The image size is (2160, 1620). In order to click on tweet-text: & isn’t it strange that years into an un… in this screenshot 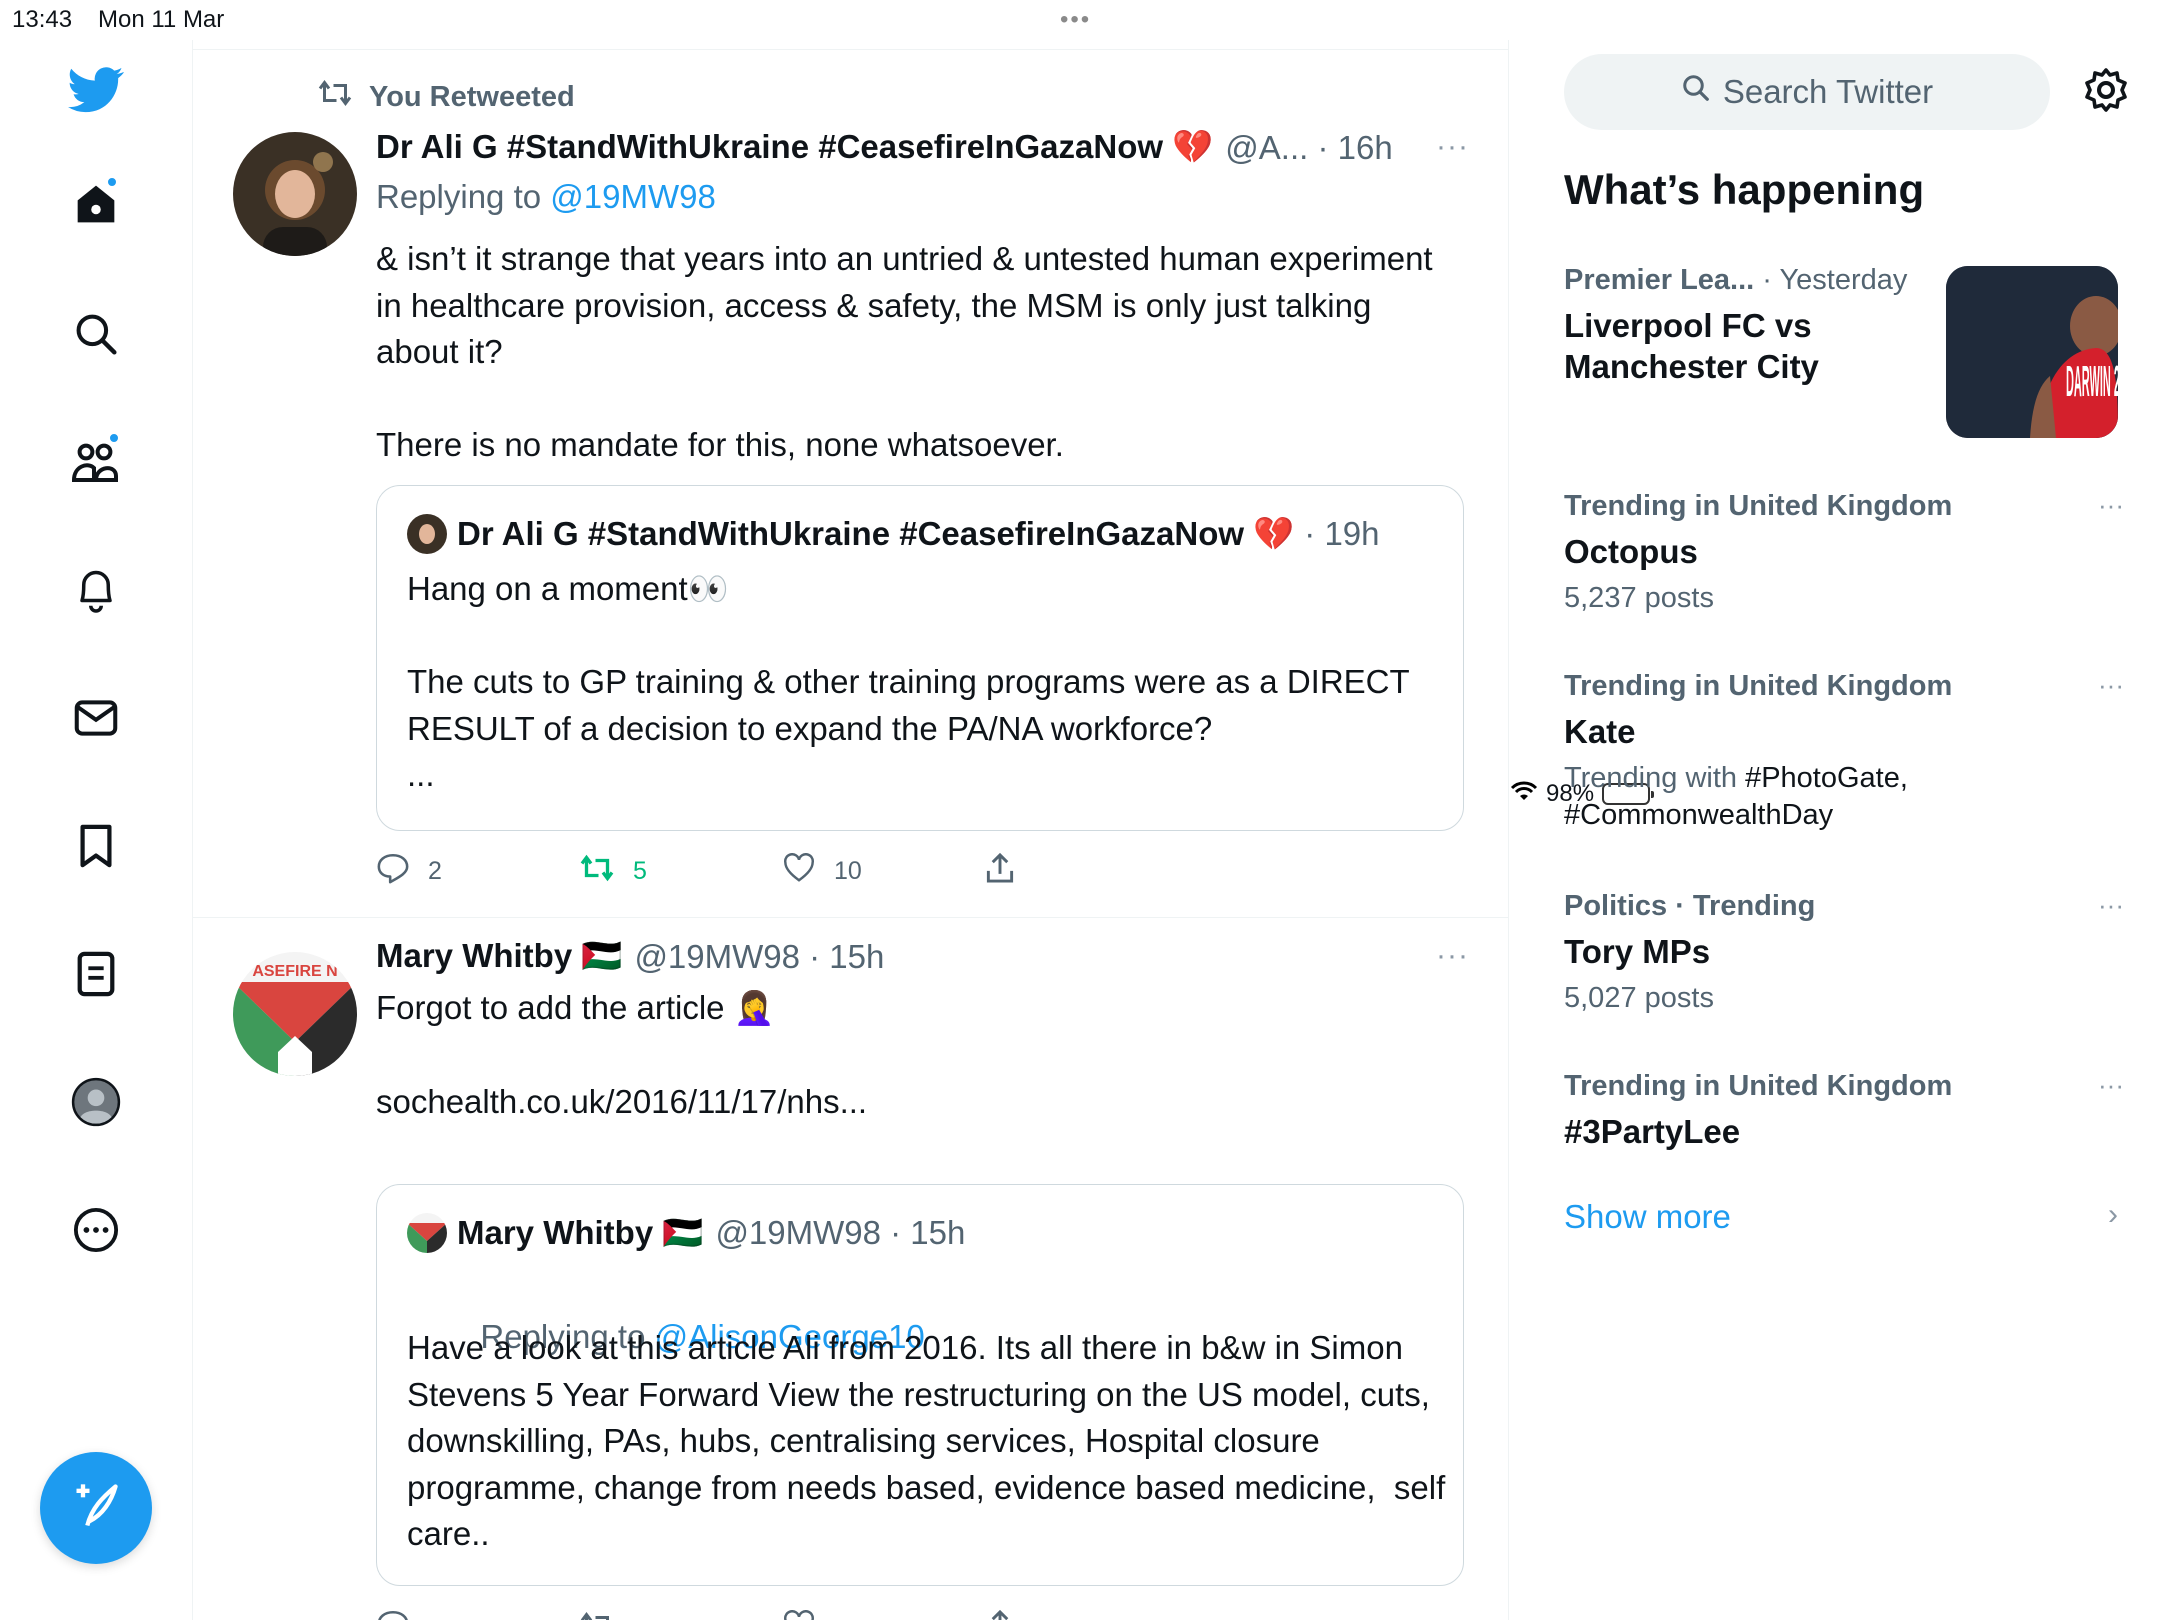, I will do `click(904, 351)`.